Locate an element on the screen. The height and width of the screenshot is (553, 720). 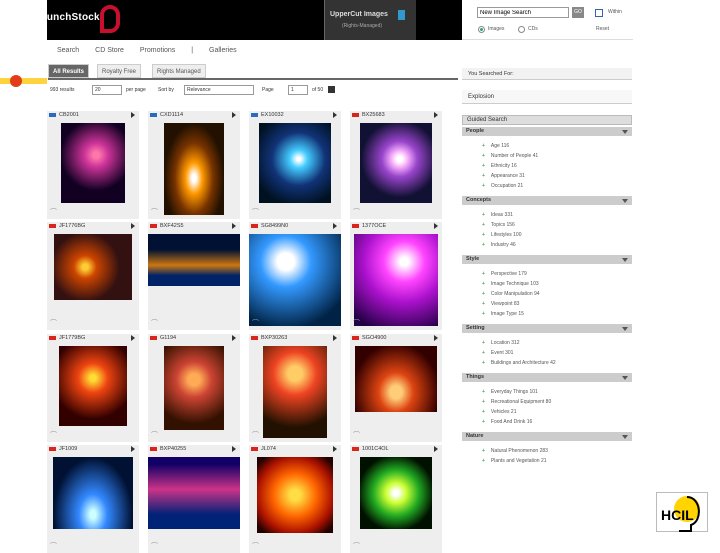
images-radio is located at coordinates (481, 29).